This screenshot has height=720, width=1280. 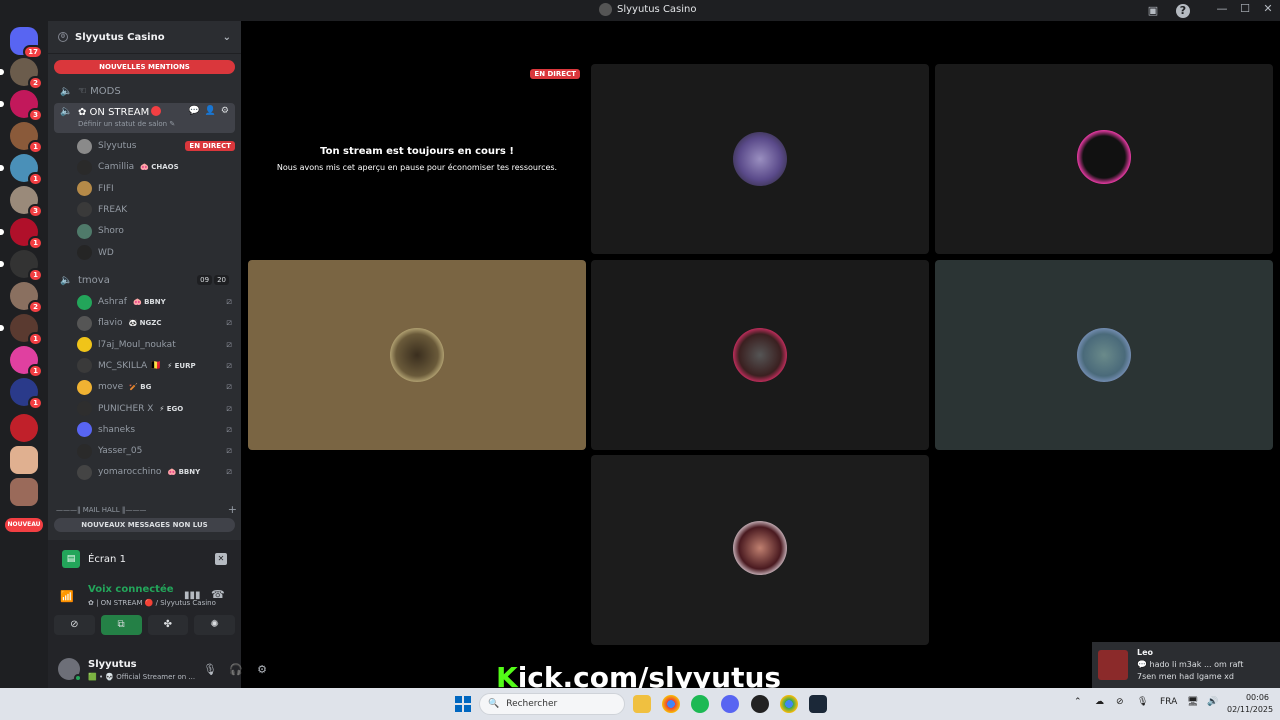 I want to click on add-channel-icon: +, so click(x=232, y=509).